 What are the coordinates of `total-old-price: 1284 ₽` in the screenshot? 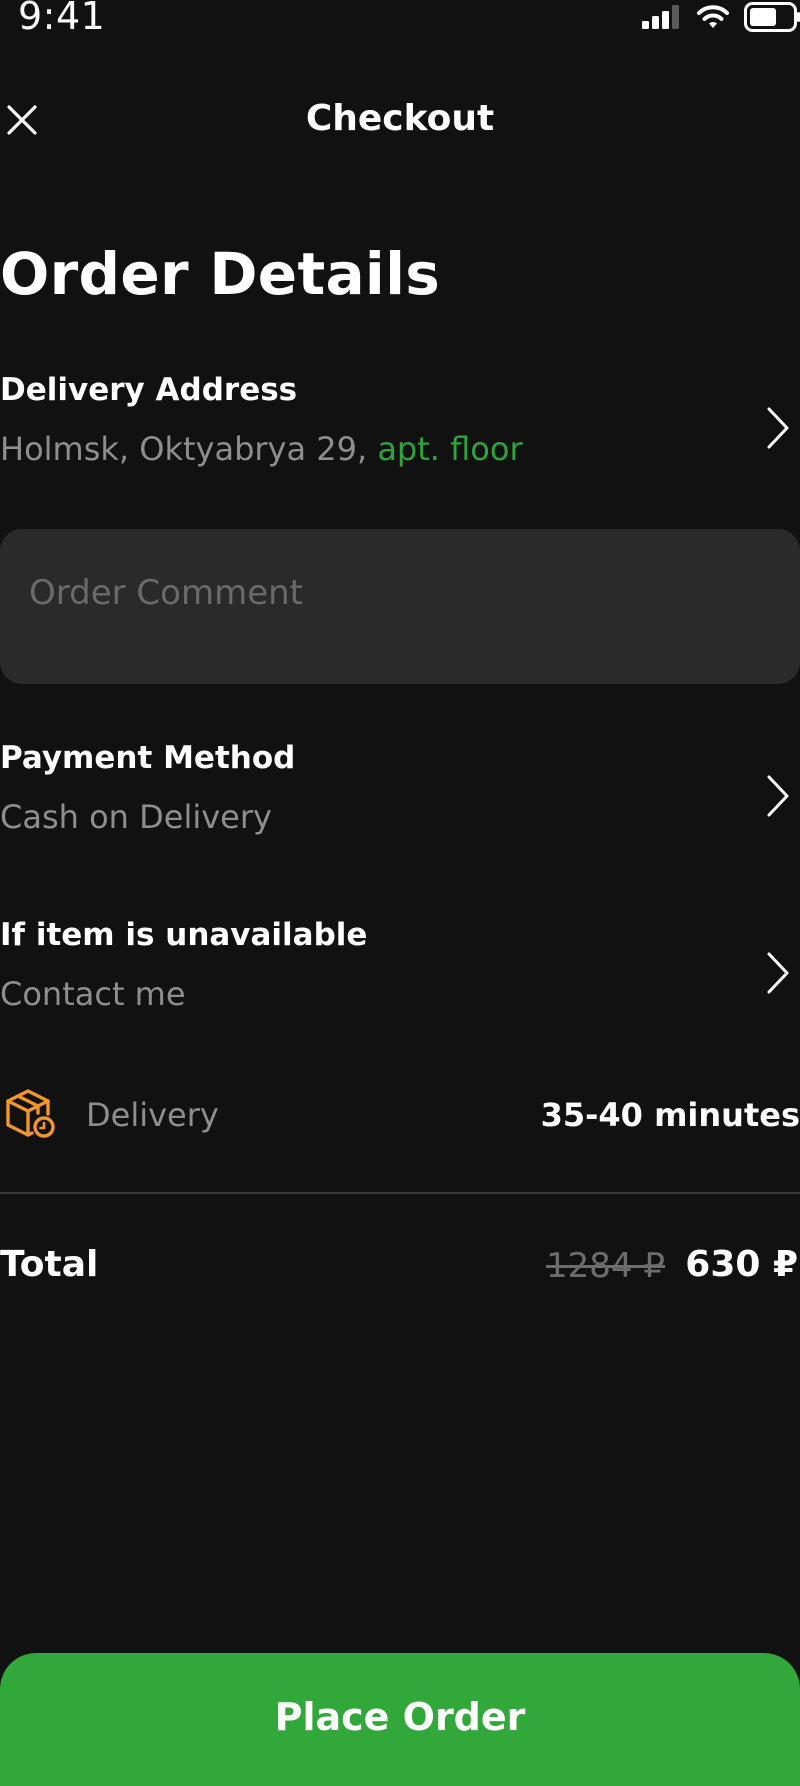 It's located at (605, 1266).